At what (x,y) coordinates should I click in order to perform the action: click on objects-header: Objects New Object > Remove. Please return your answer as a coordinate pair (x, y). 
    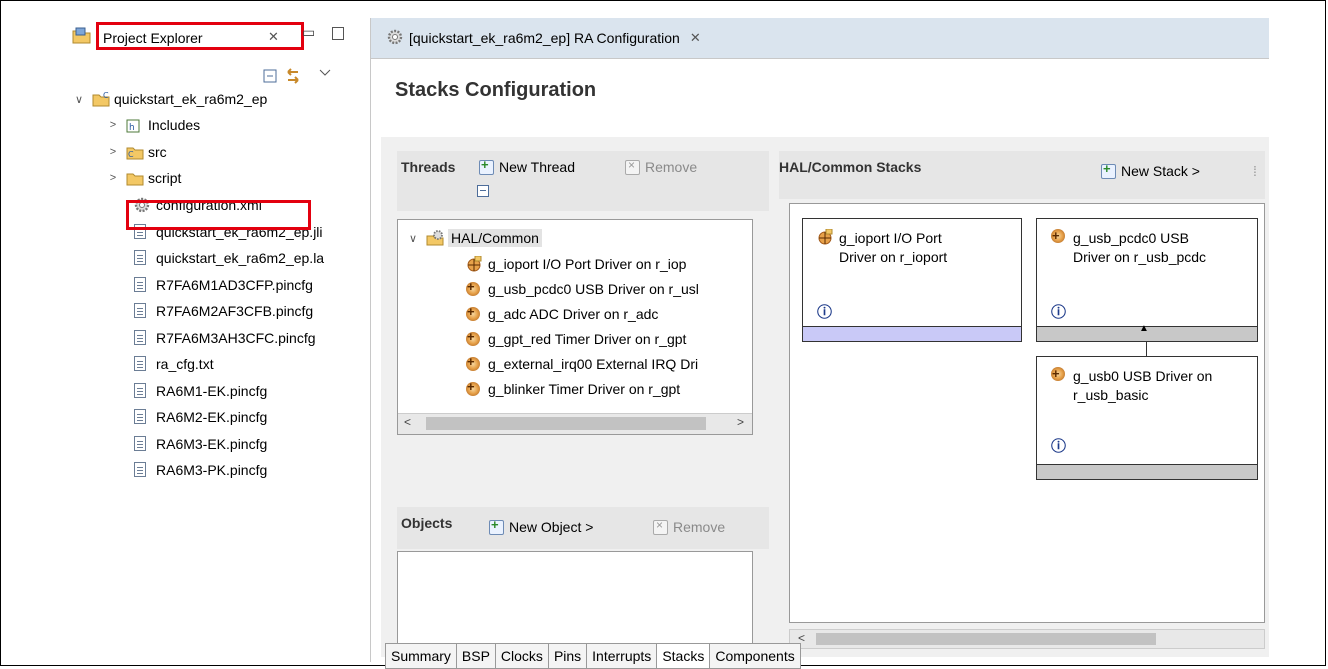
    Looking at the image, I should click on (583, 528).